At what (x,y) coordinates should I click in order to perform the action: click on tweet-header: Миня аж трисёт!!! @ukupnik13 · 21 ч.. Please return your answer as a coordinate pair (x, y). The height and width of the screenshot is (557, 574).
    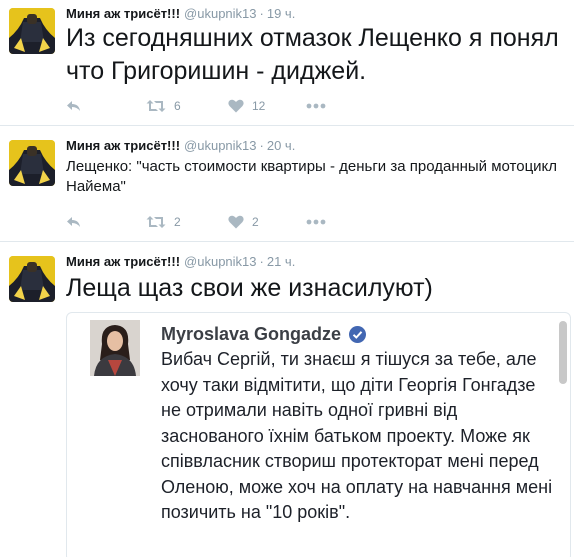
    Looking at the image, I should click on (180, 261).